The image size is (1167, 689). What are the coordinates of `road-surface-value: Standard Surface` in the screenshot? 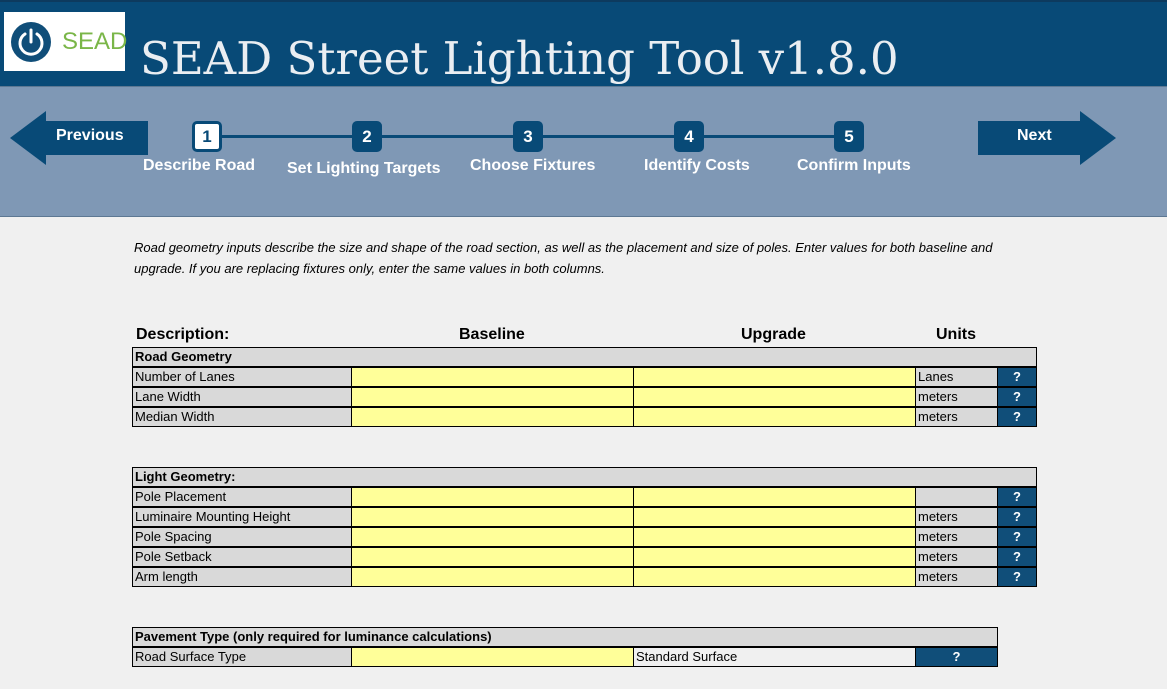 It's located at (774, 657).